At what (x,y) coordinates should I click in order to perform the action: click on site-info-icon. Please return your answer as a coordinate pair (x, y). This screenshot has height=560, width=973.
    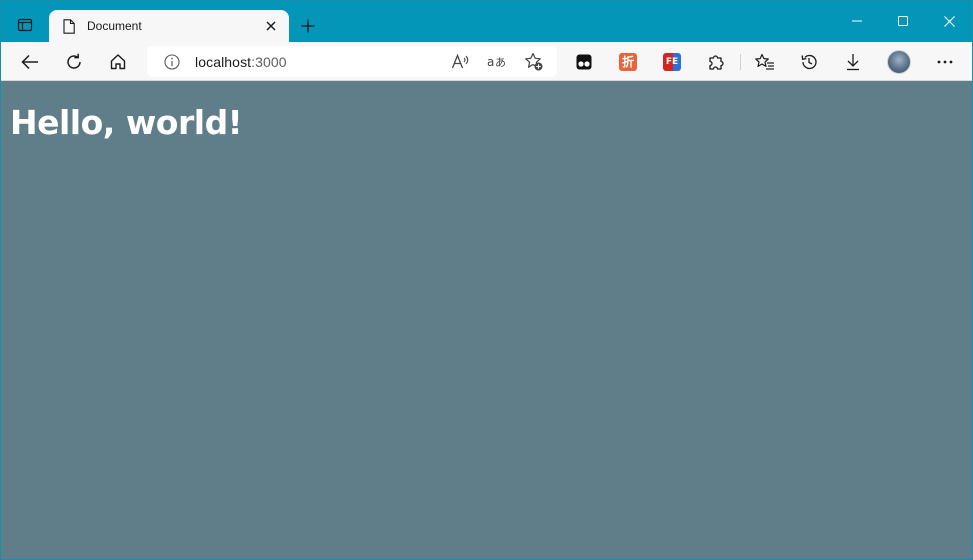
    Looking at the image, I should click on (172, 62).